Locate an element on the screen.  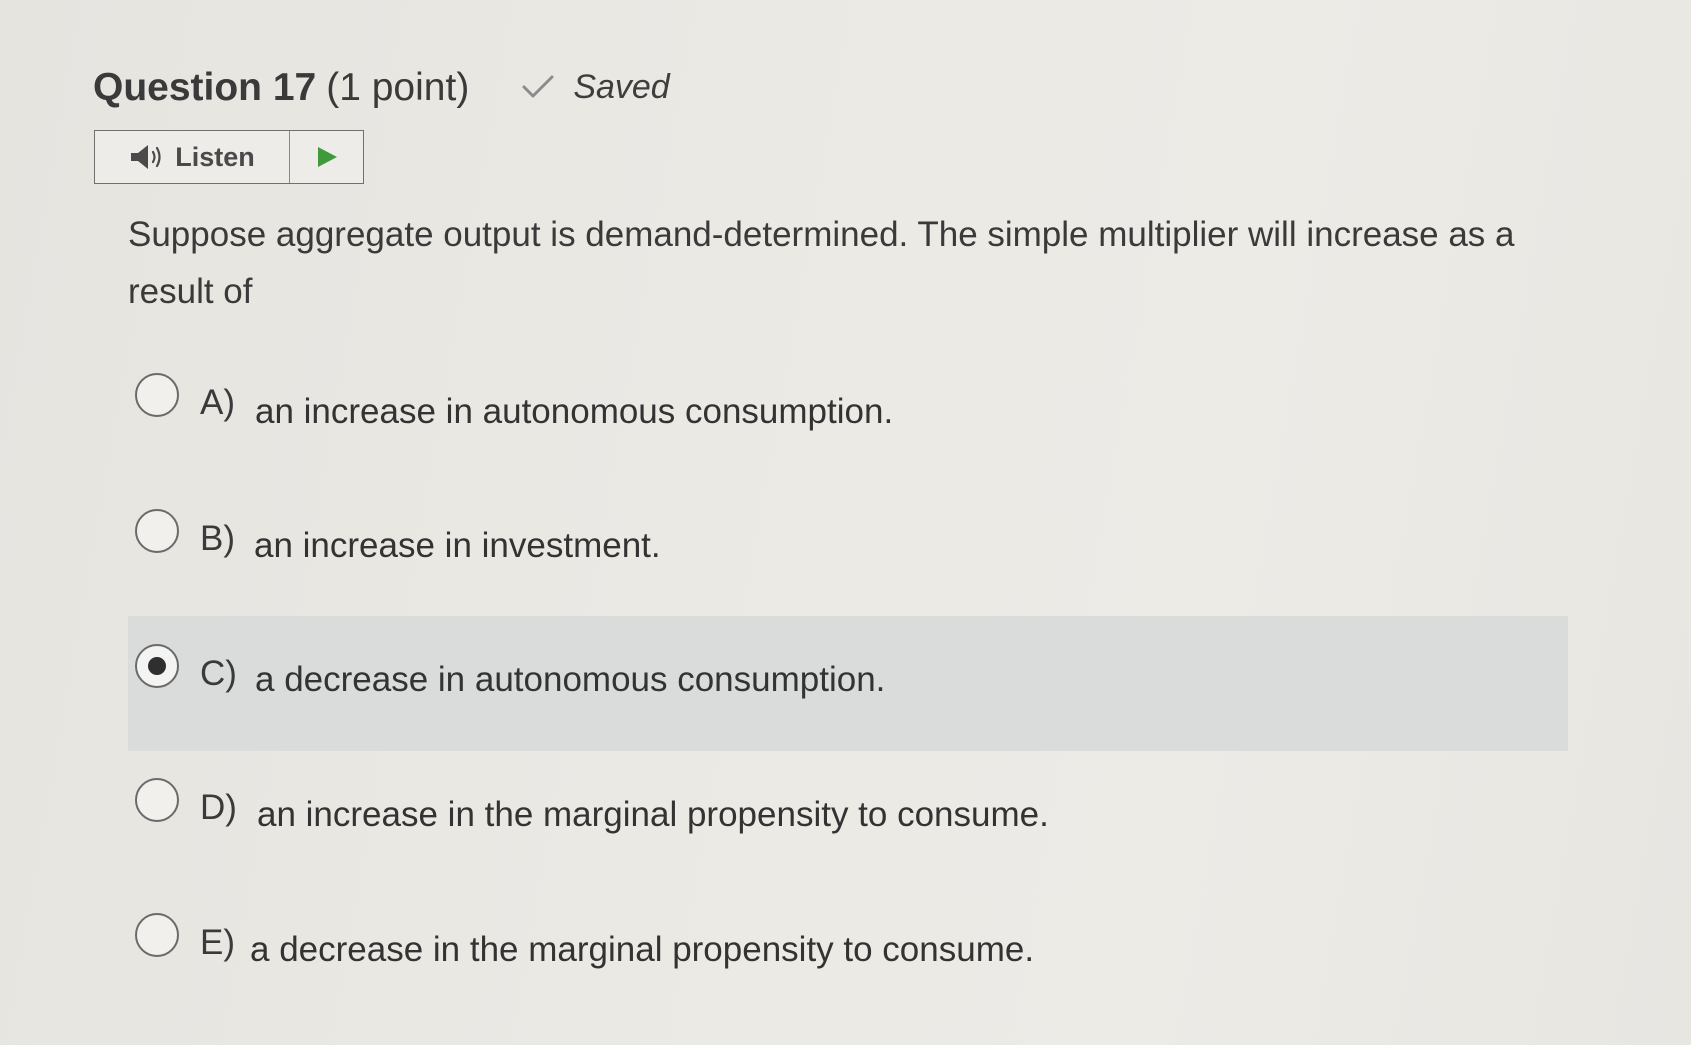
speaker-icon is located at coordinates (146, 157).